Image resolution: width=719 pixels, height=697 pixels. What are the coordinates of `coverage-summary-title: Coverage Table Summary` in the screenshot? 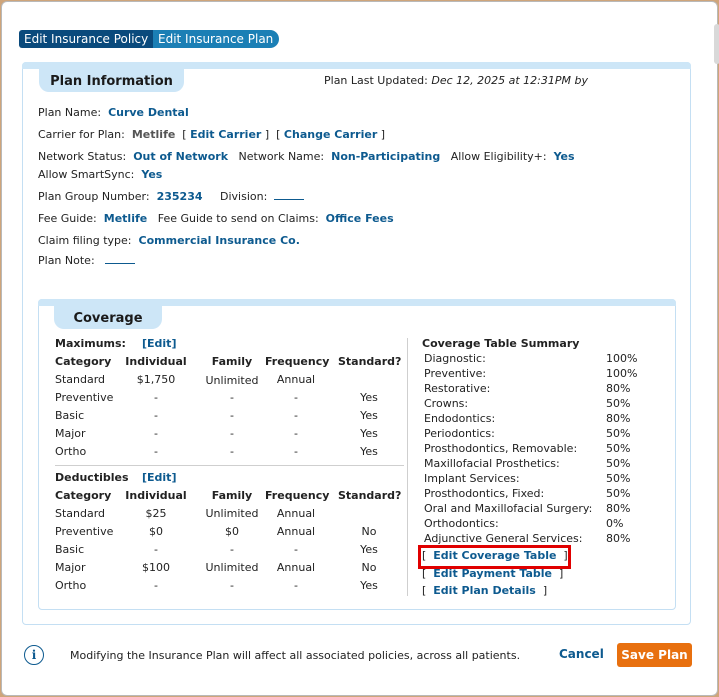 It's located at (501, 343).